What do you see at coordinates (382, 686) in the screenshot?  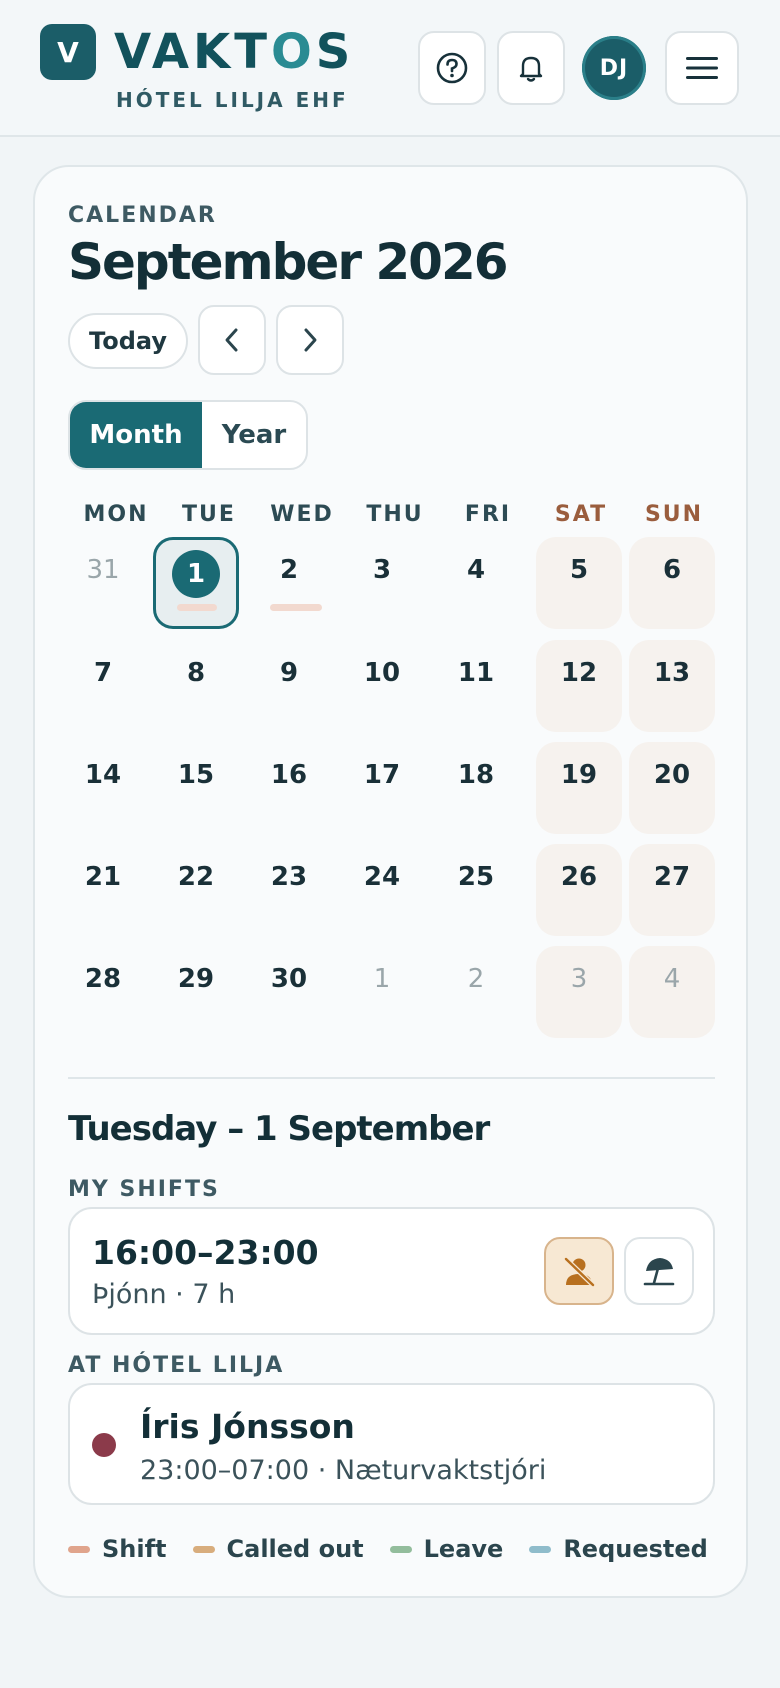 I see `calendar-day: 10` at bounding box center [382, 686].